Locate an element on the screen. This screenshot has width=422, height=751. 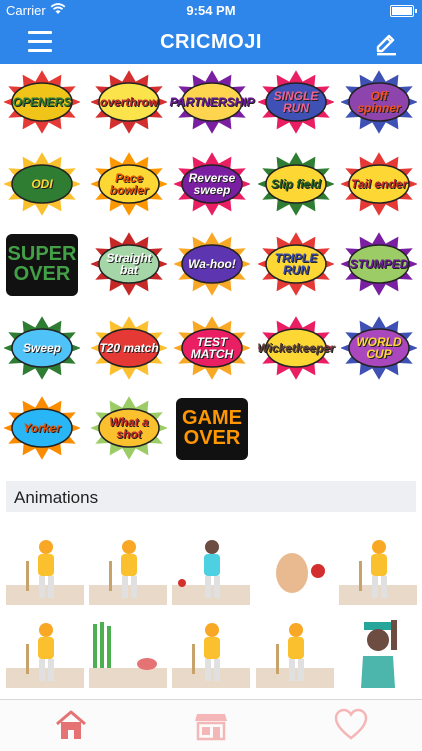
sticker-label: Off spinner is located at coordinates (379, 102).